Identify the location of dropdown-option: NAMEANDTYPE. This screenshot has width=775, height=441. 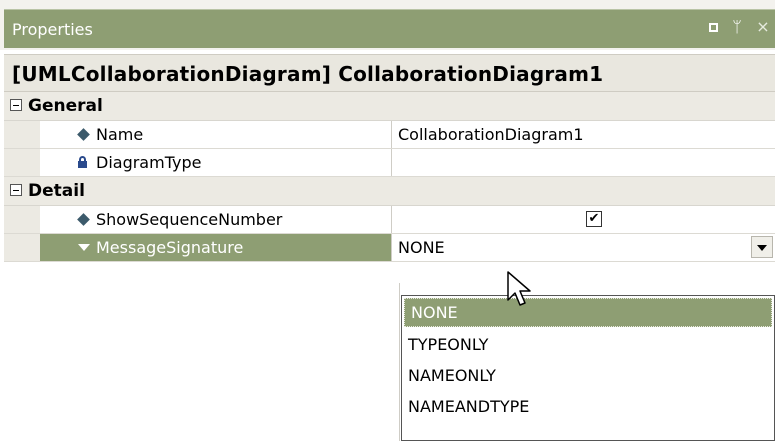
(588, 406).